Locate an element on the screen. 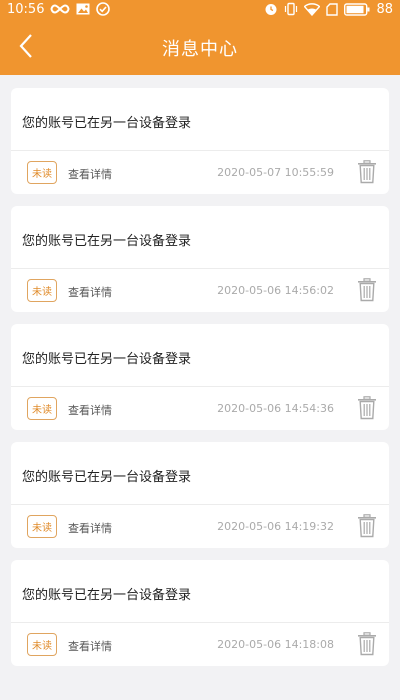 This screenshot has width=400, height=700. battery-icon is located at coordinates (357, 9).